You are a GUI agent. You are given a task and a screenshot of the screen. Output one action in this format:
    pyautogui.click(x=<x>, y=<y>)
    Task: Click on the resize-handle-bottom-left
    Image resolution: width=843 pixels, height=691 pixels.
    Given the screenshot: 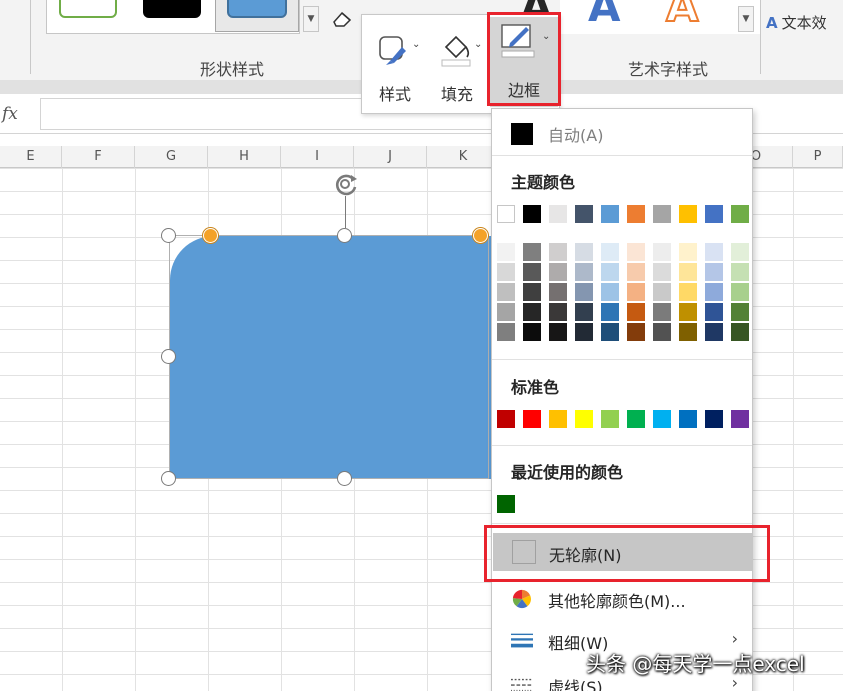 What is the action you would take?
    pyautogui.click(x=168, y=478)
    